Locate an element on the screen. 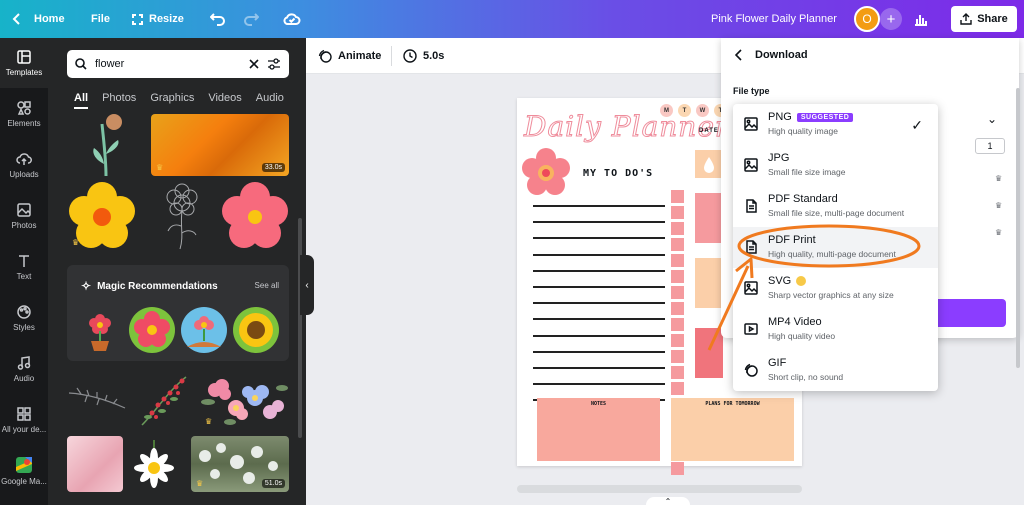  clear-search-icon is located at coordinates (254, 64).